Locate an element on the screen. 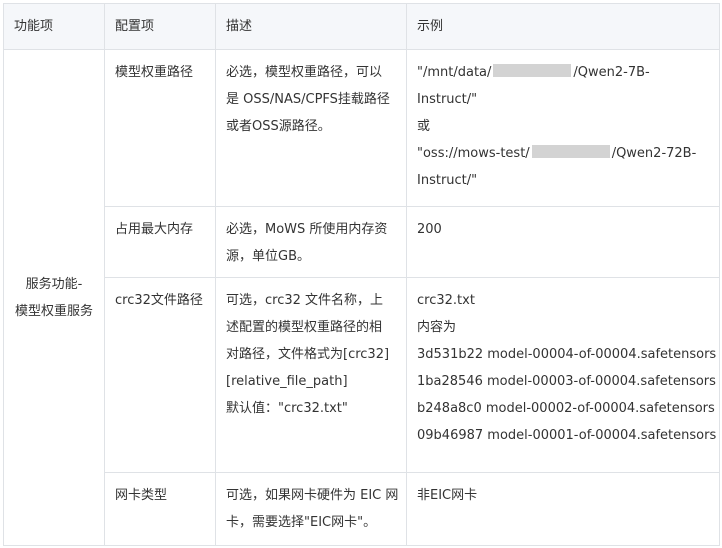 The width and height of the screenshot is (722, 548). description-line: 必选，模型权重路径，可以 is located at coordinates (304, 72).